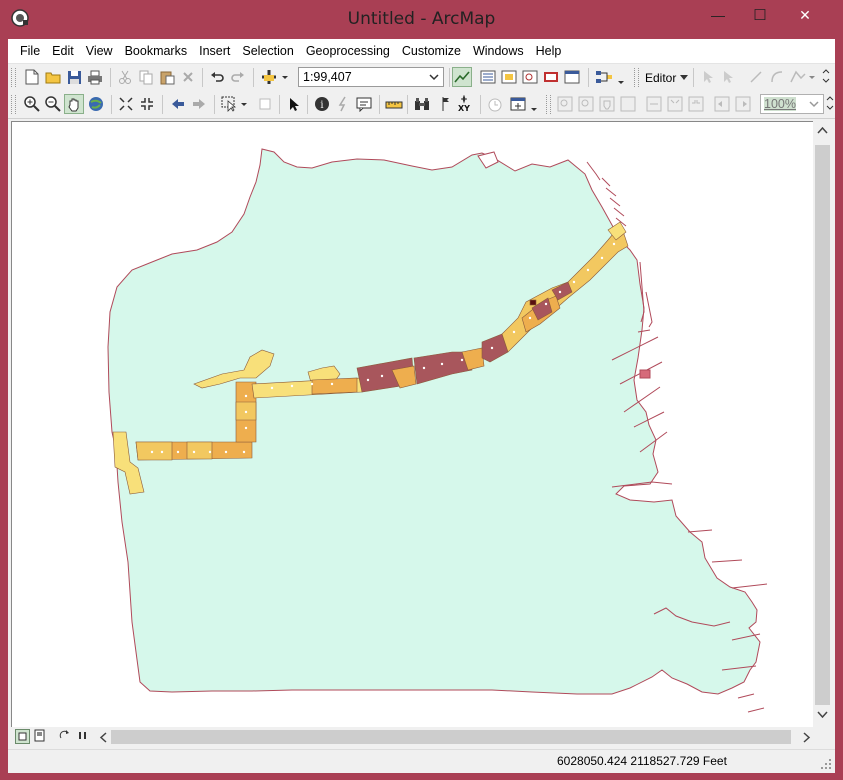 This screenshot has width=843, height=780. What do you see at coordinates (275, 77) in the screenshot?
I see `add-data-button` at bounding box center [275, 77].